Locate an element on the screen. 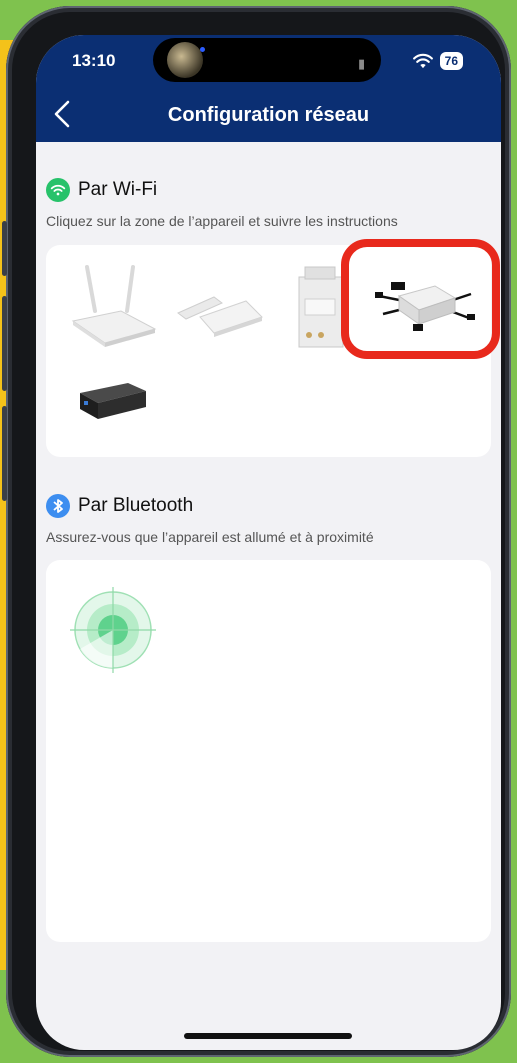 The height and width of the screenshot is (1063, 517). router-icon is located at coordinates (114, 306).